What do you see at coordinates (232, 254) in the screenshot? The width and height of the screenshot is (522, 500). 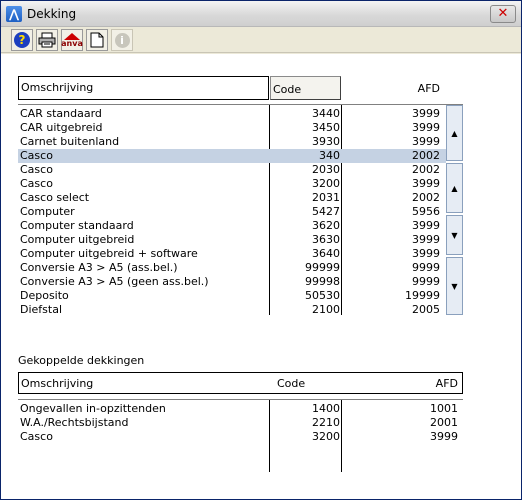 I see `table-row: Computer uitgebreid + software 3640 3999` at bounding box center [232, 254].